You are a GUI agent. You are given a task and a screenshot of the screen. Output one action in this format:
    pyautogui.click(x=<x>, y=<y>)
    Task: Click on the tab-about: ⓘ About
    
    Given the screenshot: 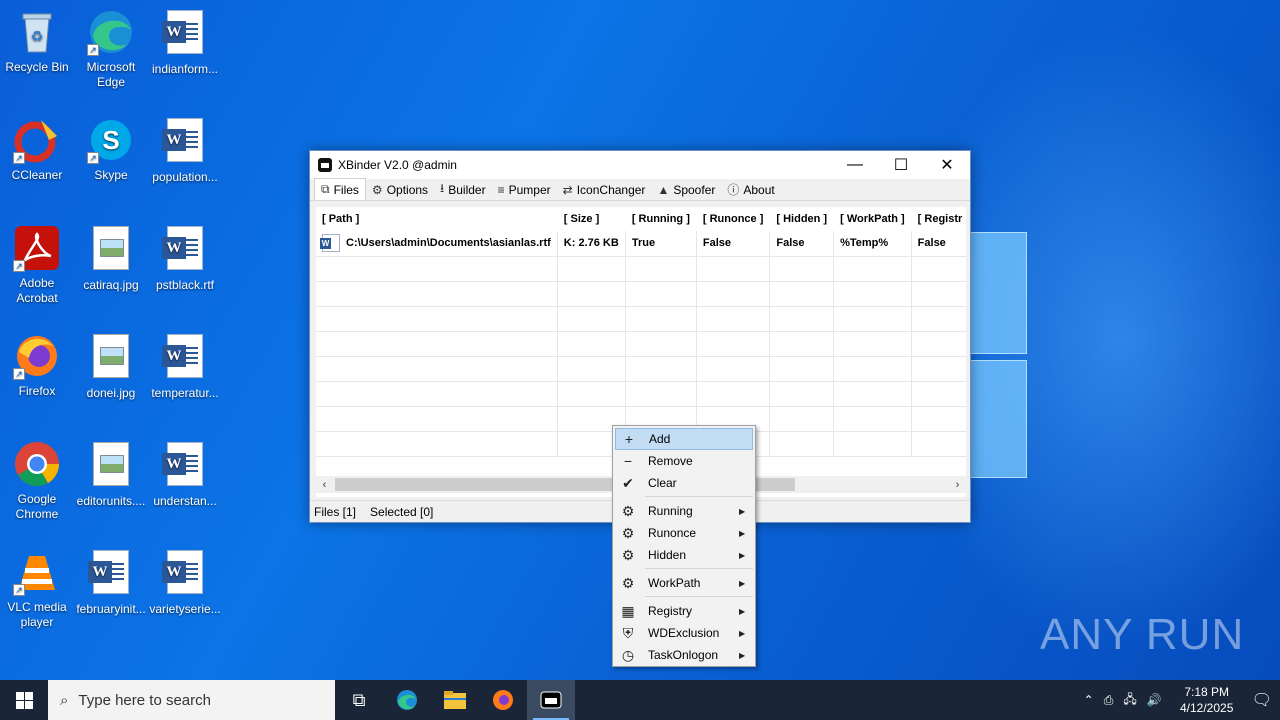 What is the action you would take?
    pyautogui.click(x=750, y=189)
    